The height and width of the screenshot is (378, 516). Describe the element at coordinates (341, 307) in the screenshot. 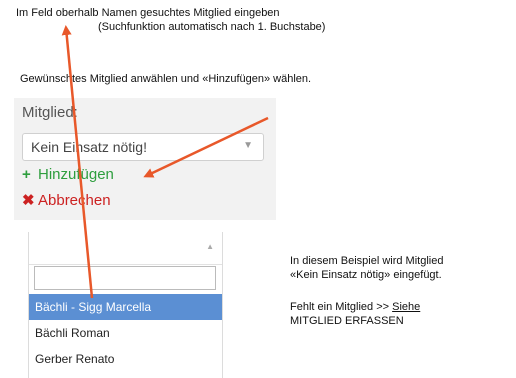

I see `side-note-prefix: Fehlt ein Mitglied >>` at that location.